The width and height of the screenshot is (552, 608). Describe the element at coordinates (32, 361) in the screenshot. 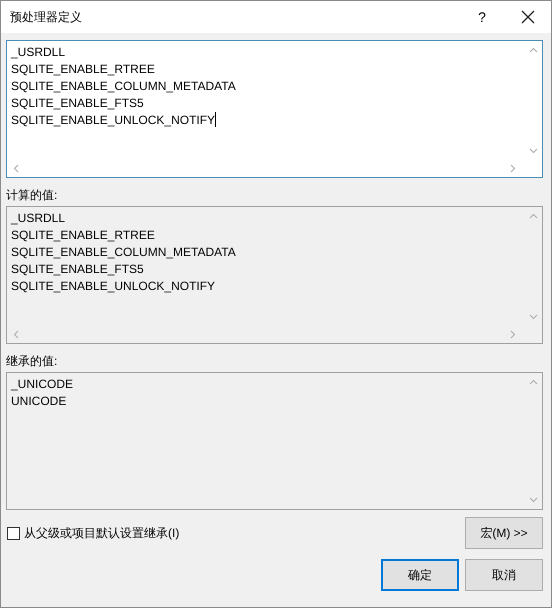

I see `inherited-values-label: 继承的值:` at that location.